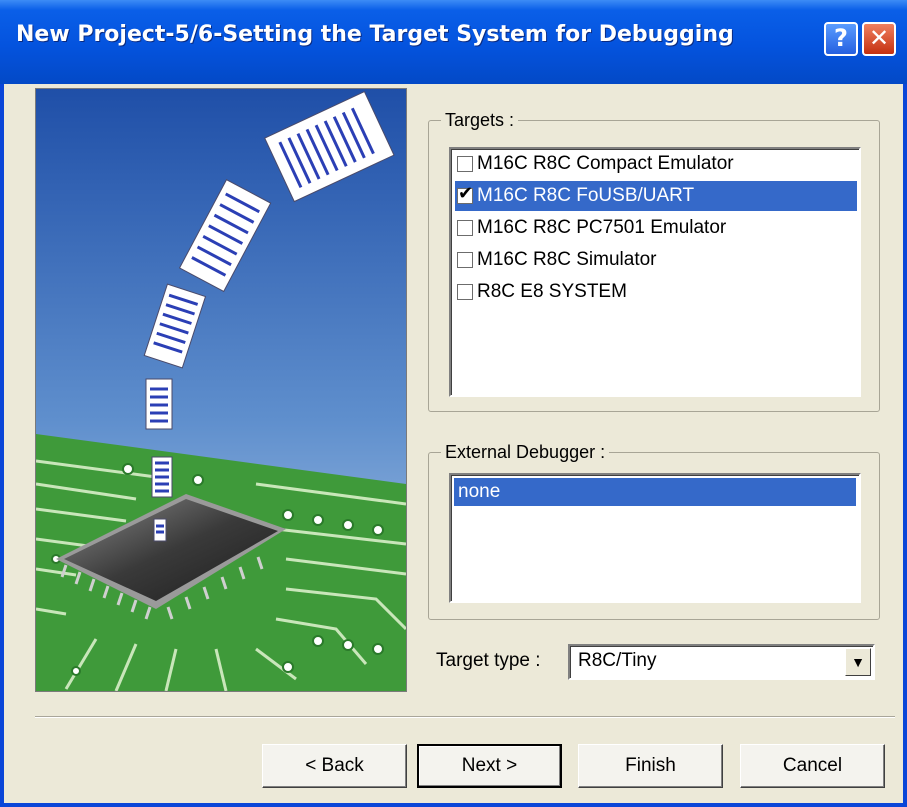 The height and width of the screenshot is (807, 907). Describe the element at coordinates (602, 227) in the screenshot. I see `target-item-label: M16C R8C PC7501 Emulator` at that location.